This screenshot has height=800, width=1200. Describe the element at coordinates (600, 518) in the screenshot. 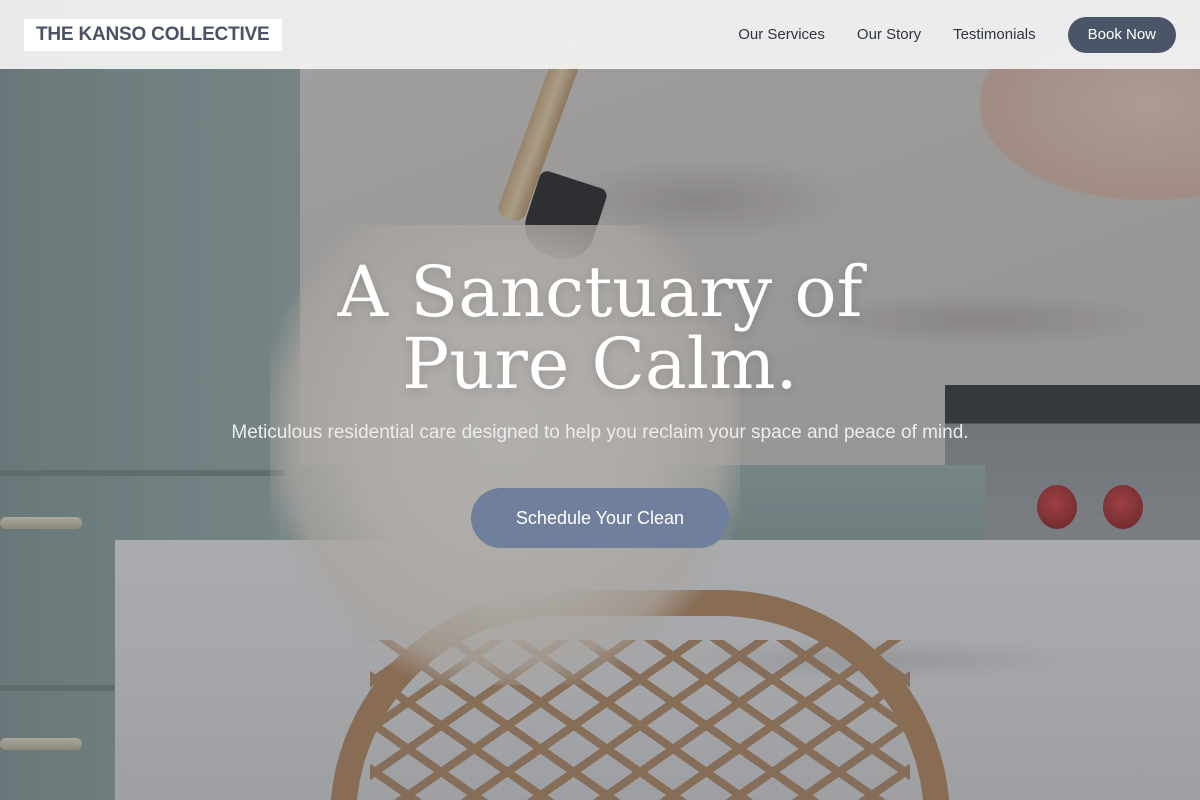

I see `schedule-clean-button: Schedule Your Clean` at that location.